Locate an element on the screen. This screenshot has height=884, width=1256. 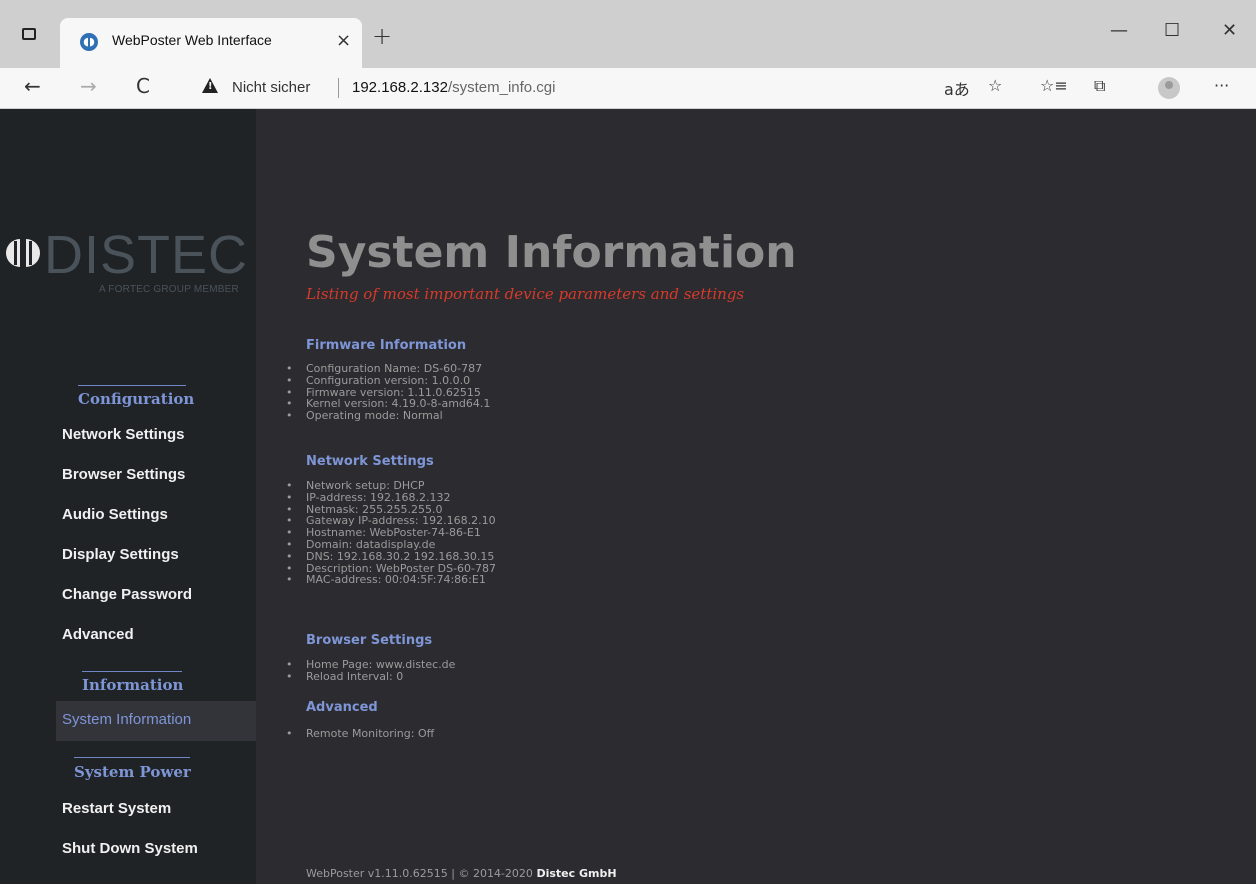
url-path: /system_info.cgi is located at coordinates (501, 87).